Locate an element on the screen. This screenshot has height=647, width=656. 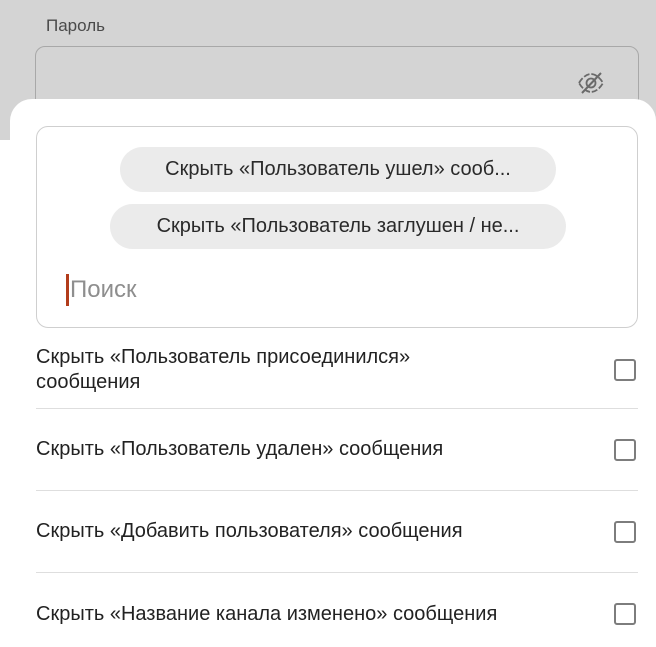
list-item: Скрыть «Пользователь удален» сообщения is located at coordinates (337, 450).